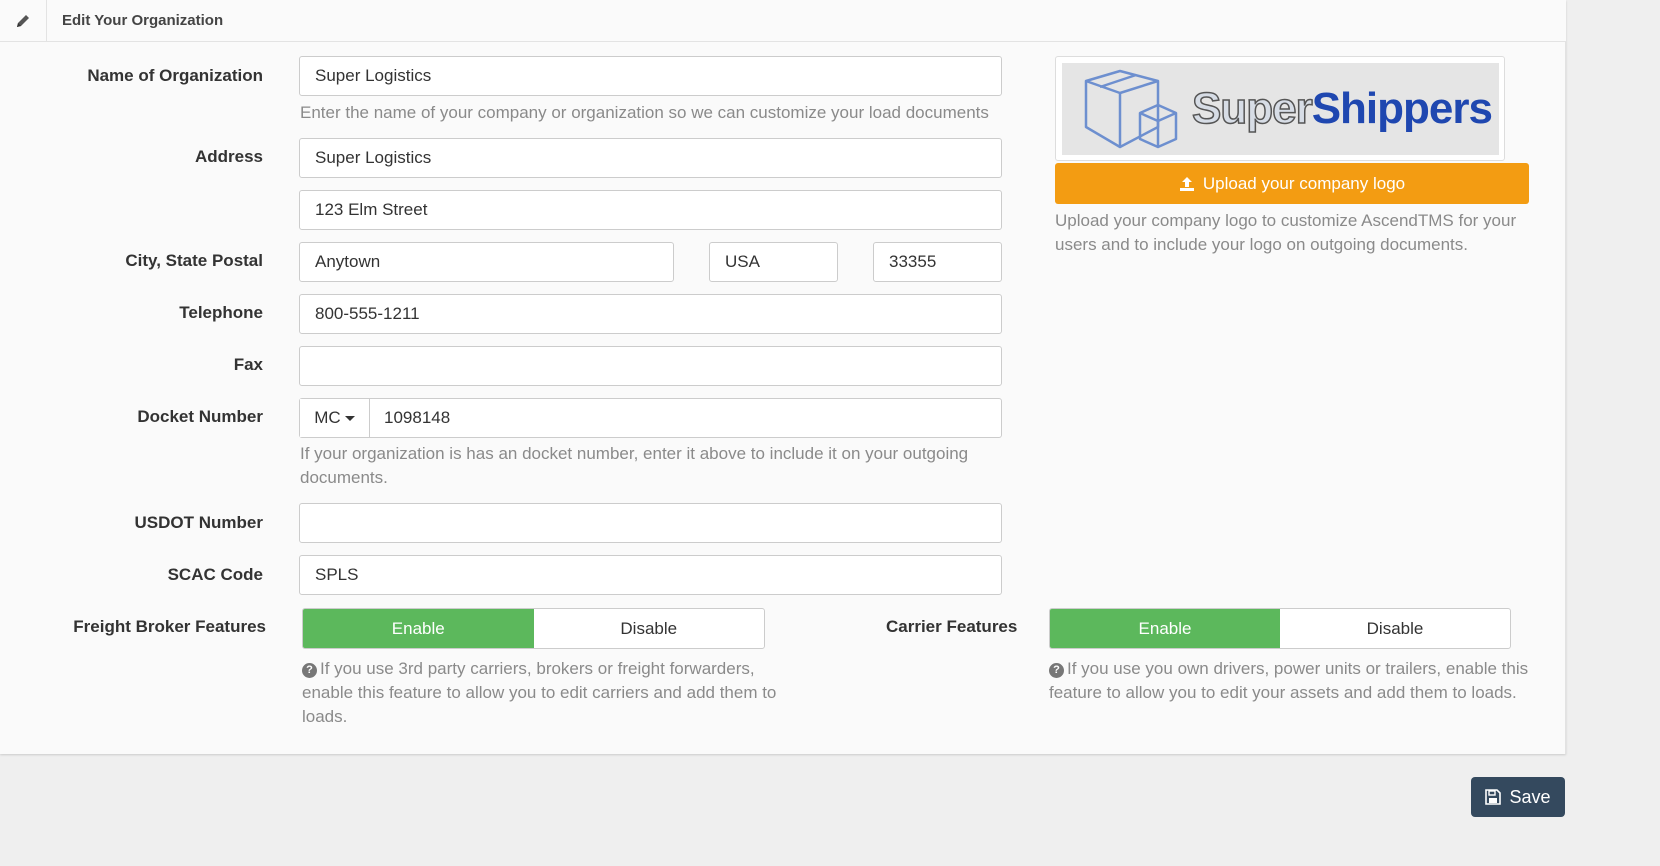  What do you see at coordinates (650, 210) in the screenshot?
I see `address-line2-input: 123 Elm Street` at bounding box center [650, 210].